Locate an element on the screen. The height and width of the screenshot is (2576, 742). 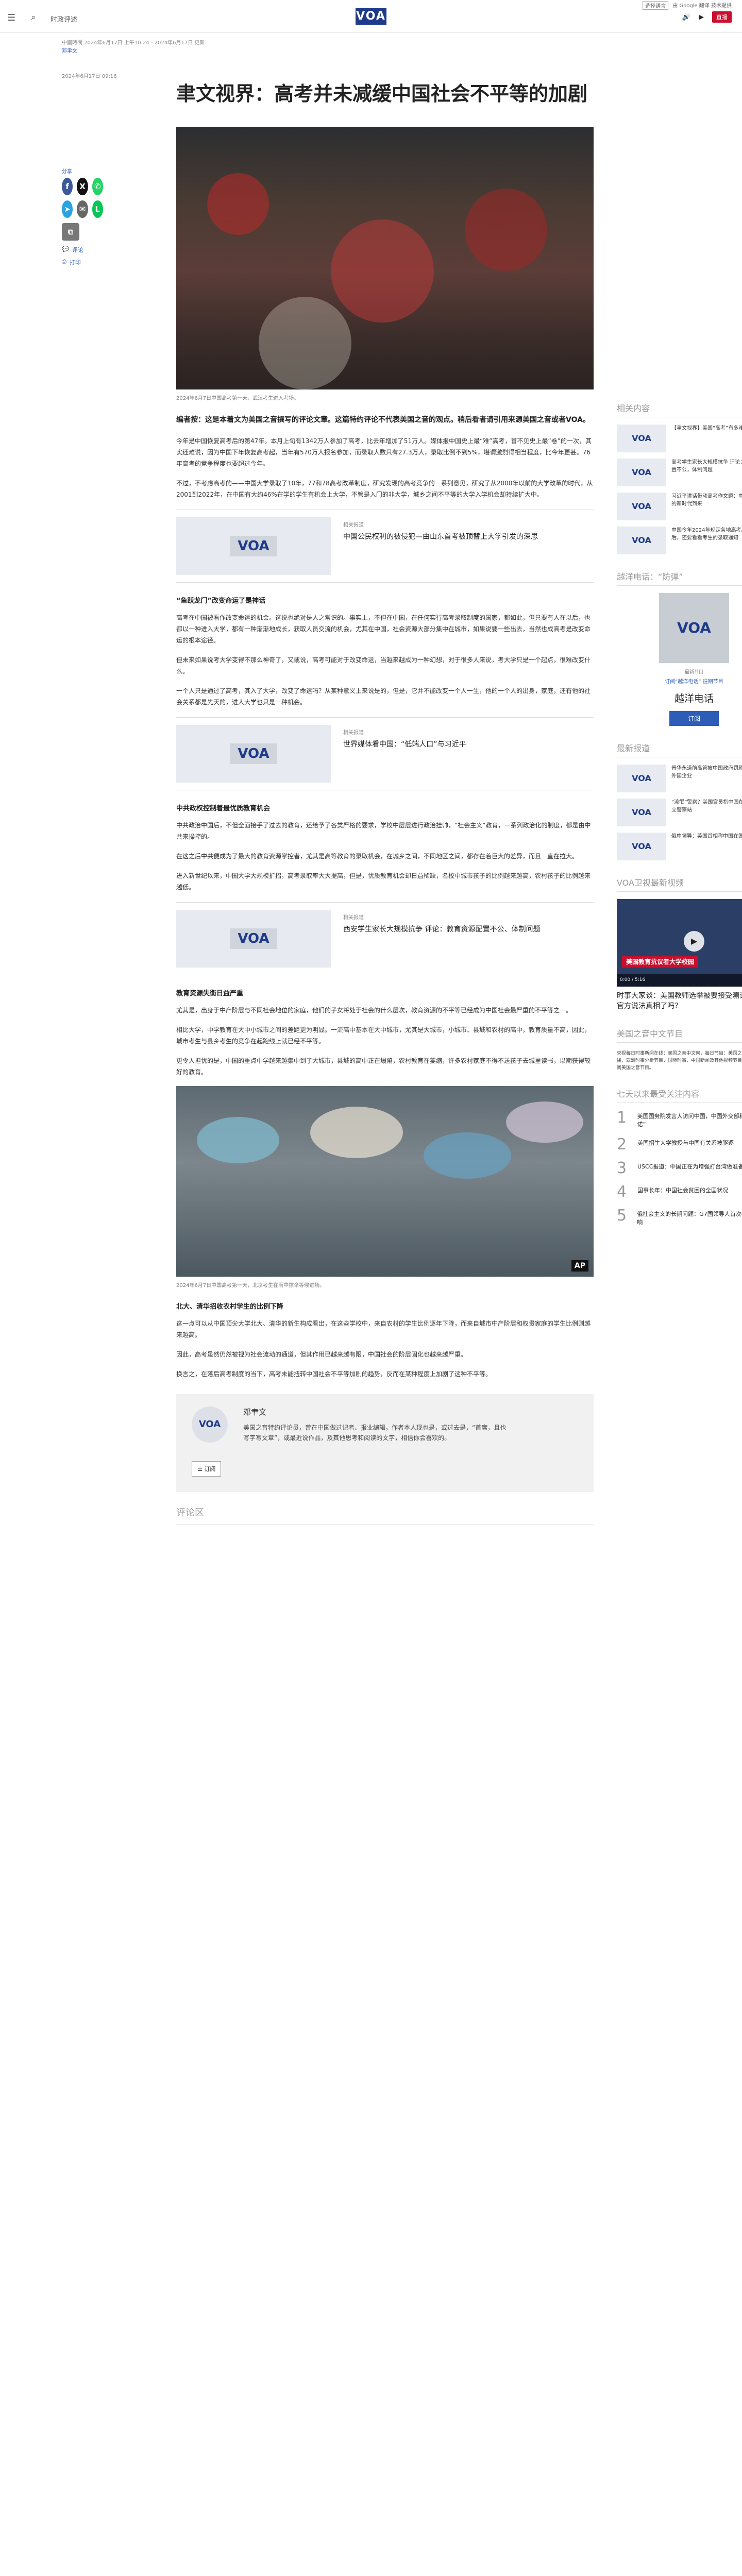
rank-title: 国事长年：中国社会贫困的全国状况 is located at coordinates (682, 1189).